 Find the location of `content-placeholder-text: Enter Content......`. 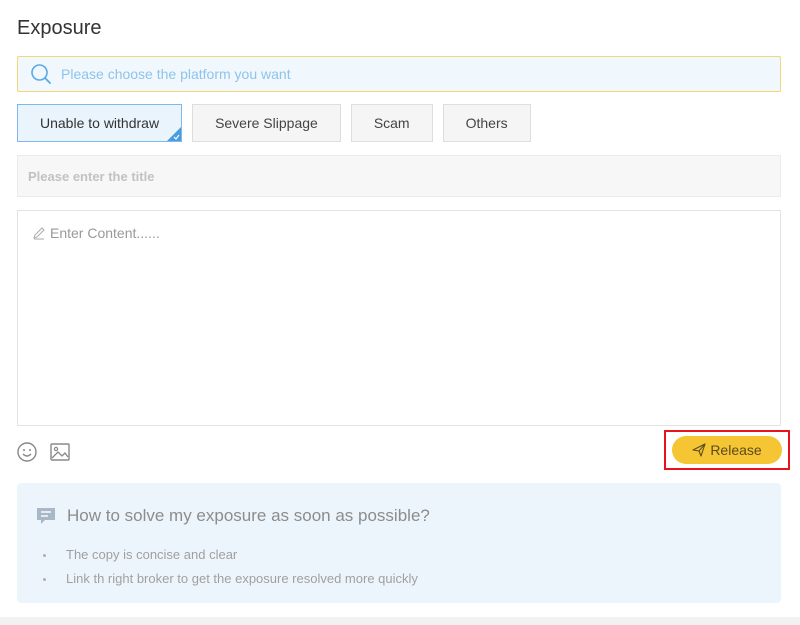

content-placeholder-text: Enter Content...... is located at coordinates (105, 233).